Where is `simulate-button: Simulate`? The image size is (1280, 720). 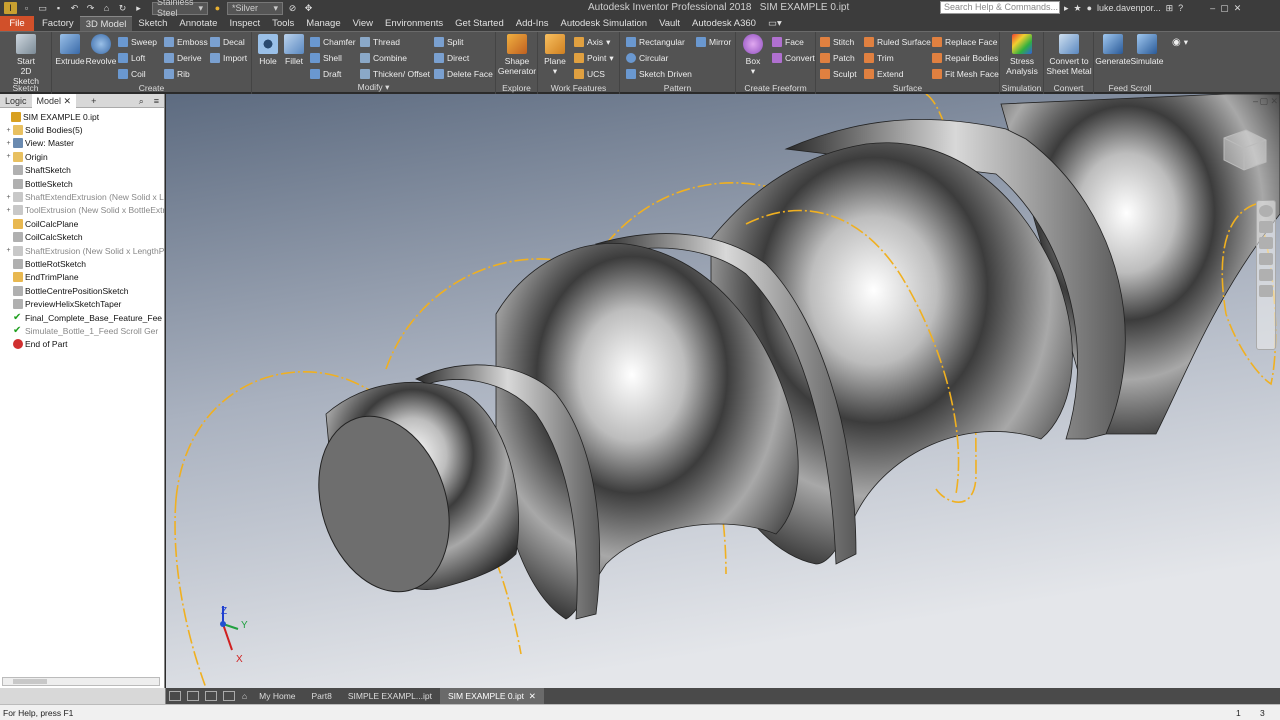 simulate-button: Simulate is located at coordinates (1147, 50).